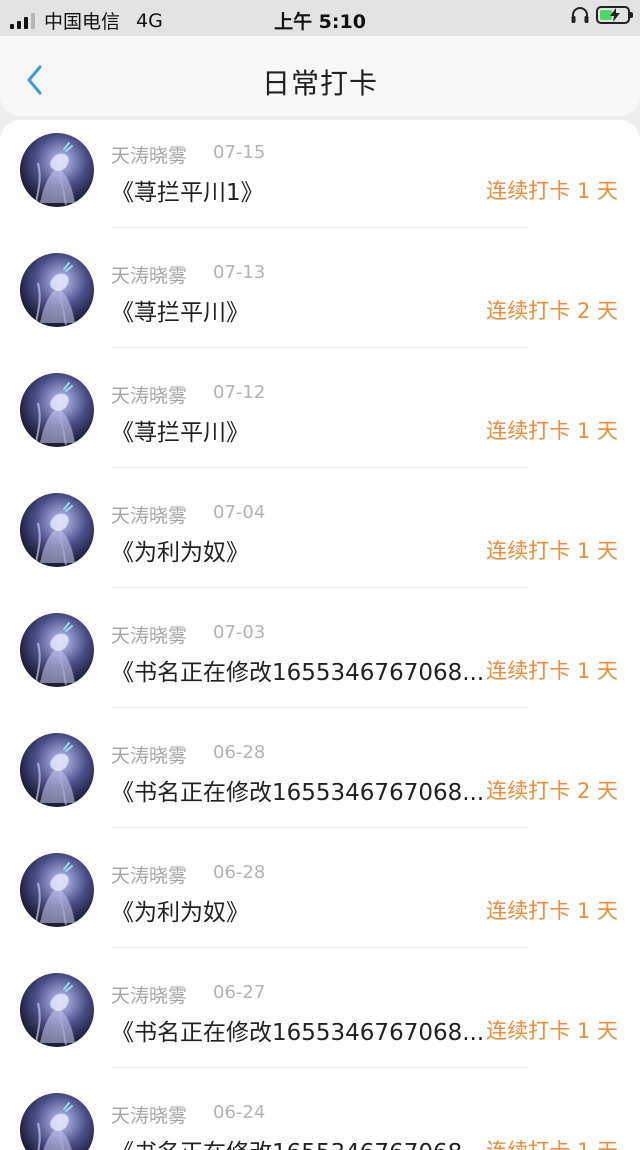 The height and width of the screenshot is (1150, 640). I want to click on checkin-date: 07-15, so click(239, 152).